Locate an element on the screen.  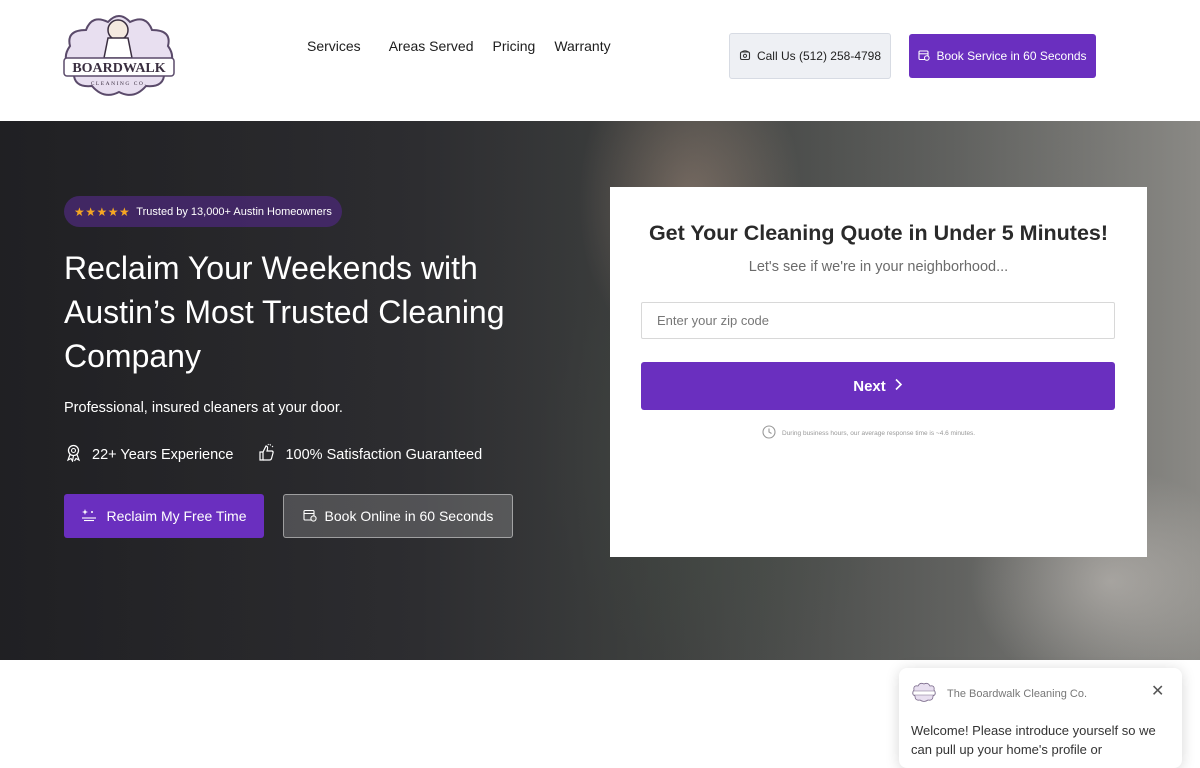
logo-wordmark: BOARDWALK is located at coordinates (118, 68).